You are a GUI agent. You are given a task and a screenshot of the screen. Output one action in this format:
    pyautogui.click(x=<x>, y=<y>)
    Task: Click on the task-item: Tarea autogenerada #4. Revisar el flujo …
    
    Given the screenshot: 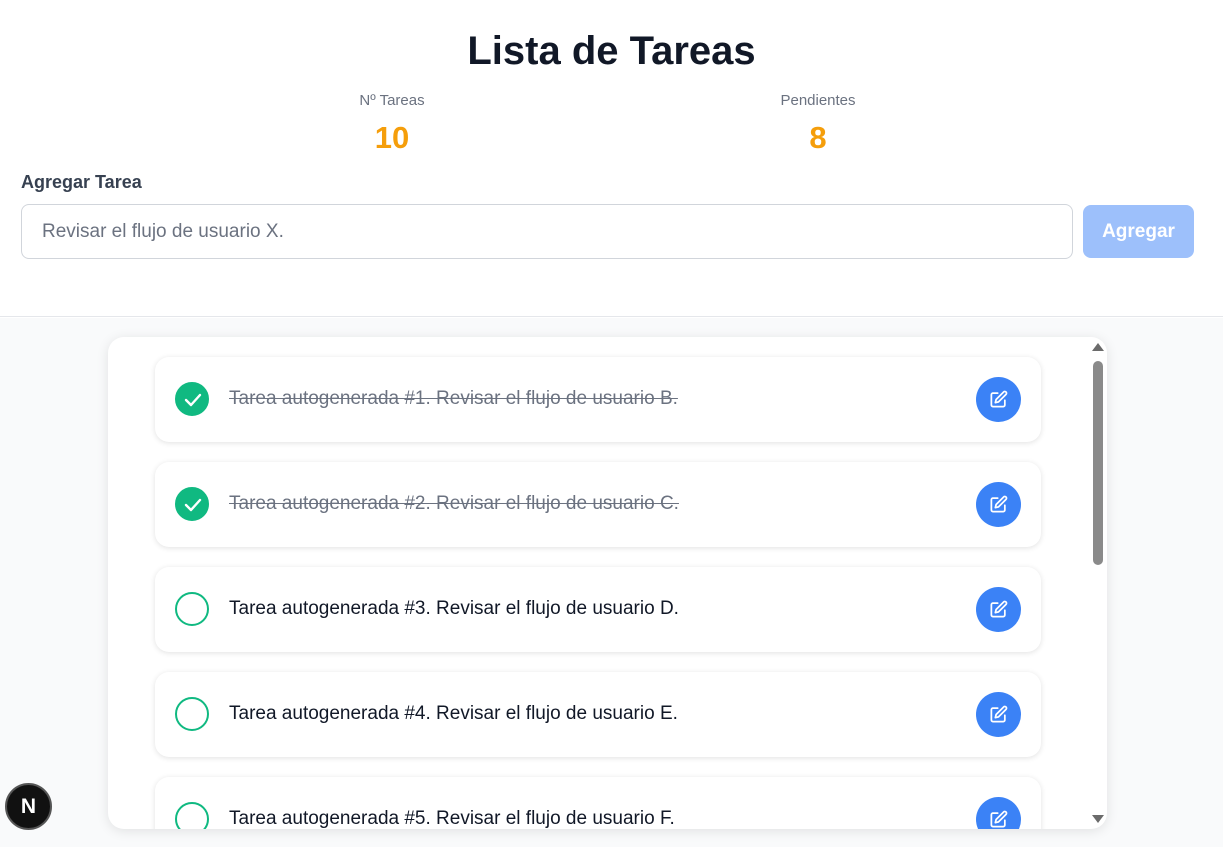 What is the action you would take?
    pyautogui.click(x=598, y=714)
    